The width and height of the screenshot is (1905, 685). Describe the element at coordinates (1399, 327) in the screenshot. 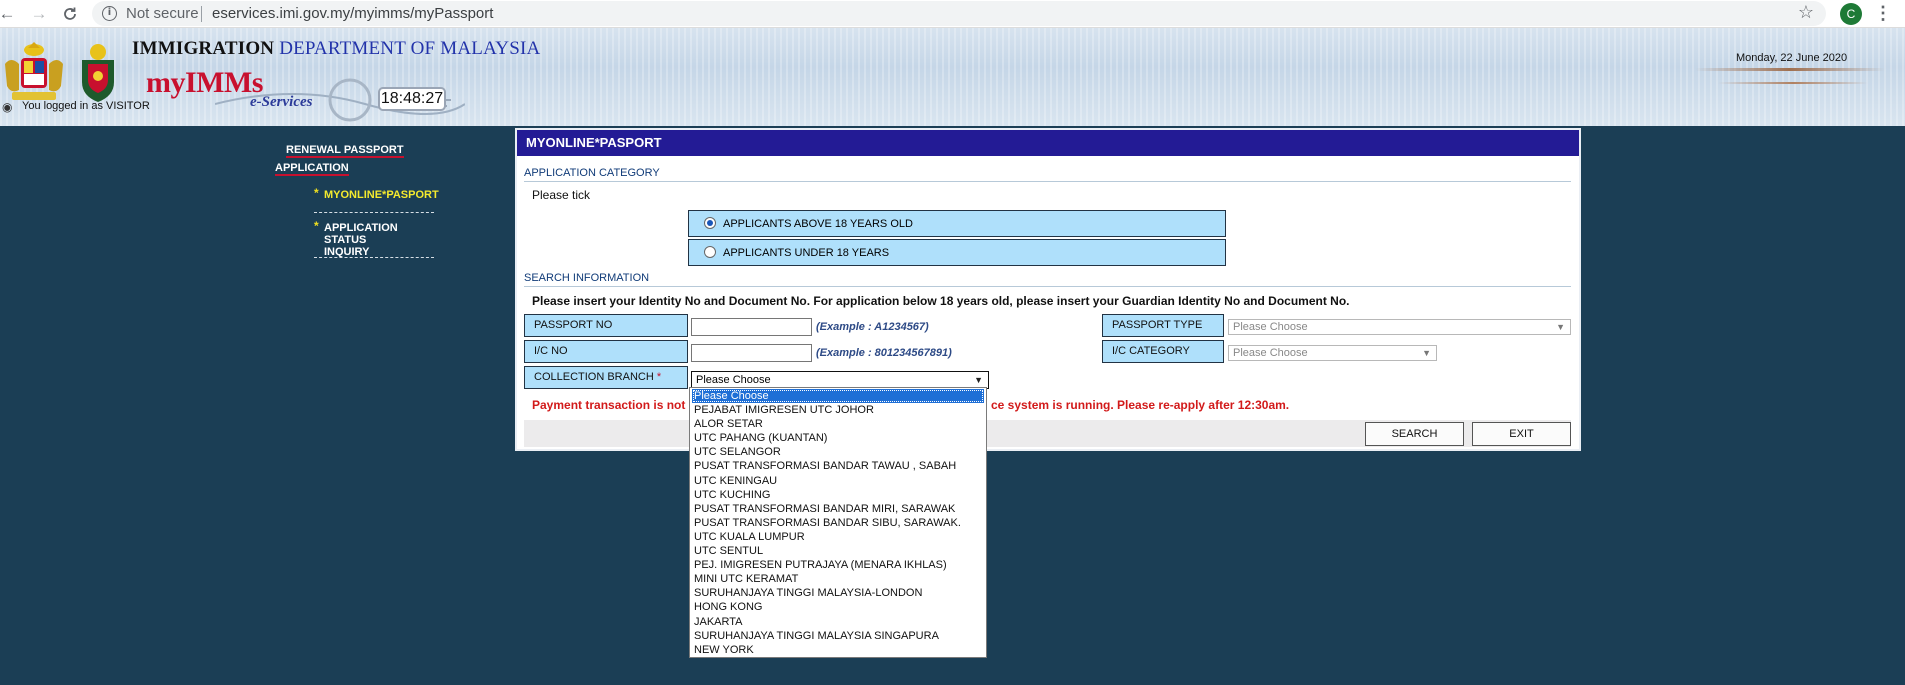

I see `passport-type-select: Please Choose ▼` at that location.